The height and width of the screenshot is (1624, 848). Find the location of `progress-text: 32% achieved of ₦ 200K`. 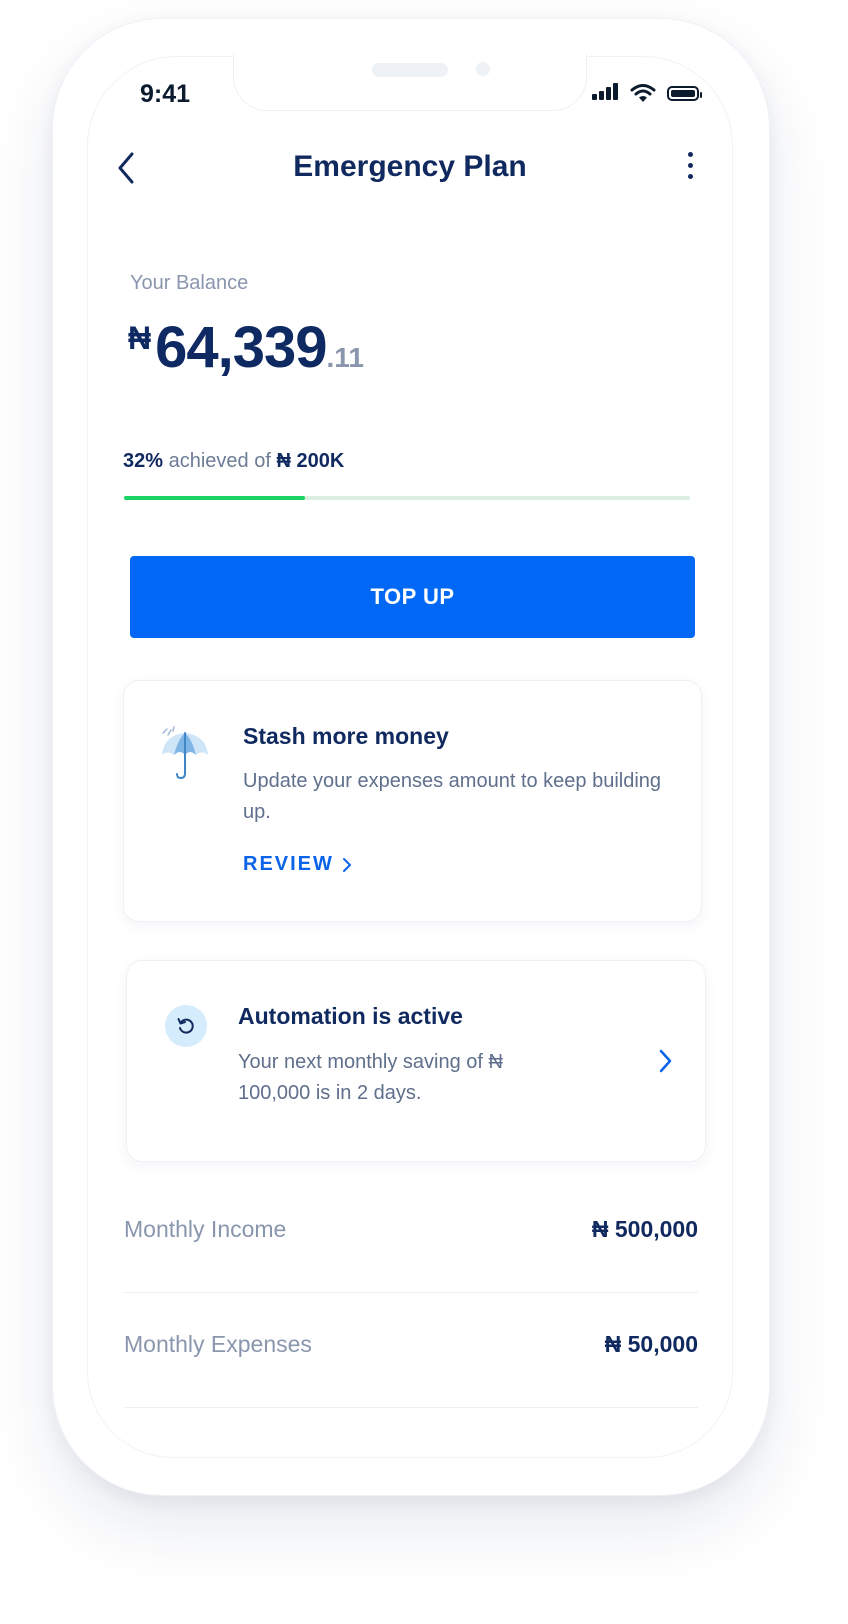

progress-text: 32% achieved of ₦ 200K is located at coordinates (233, 461).